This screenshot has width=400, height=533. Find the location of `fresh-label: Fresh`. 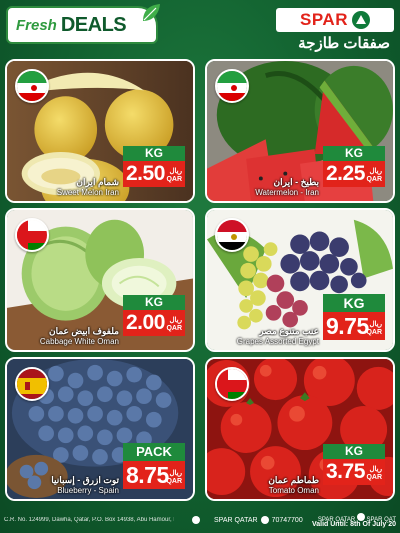

fresh-label: Fresh is located at coordinates (36, 25).